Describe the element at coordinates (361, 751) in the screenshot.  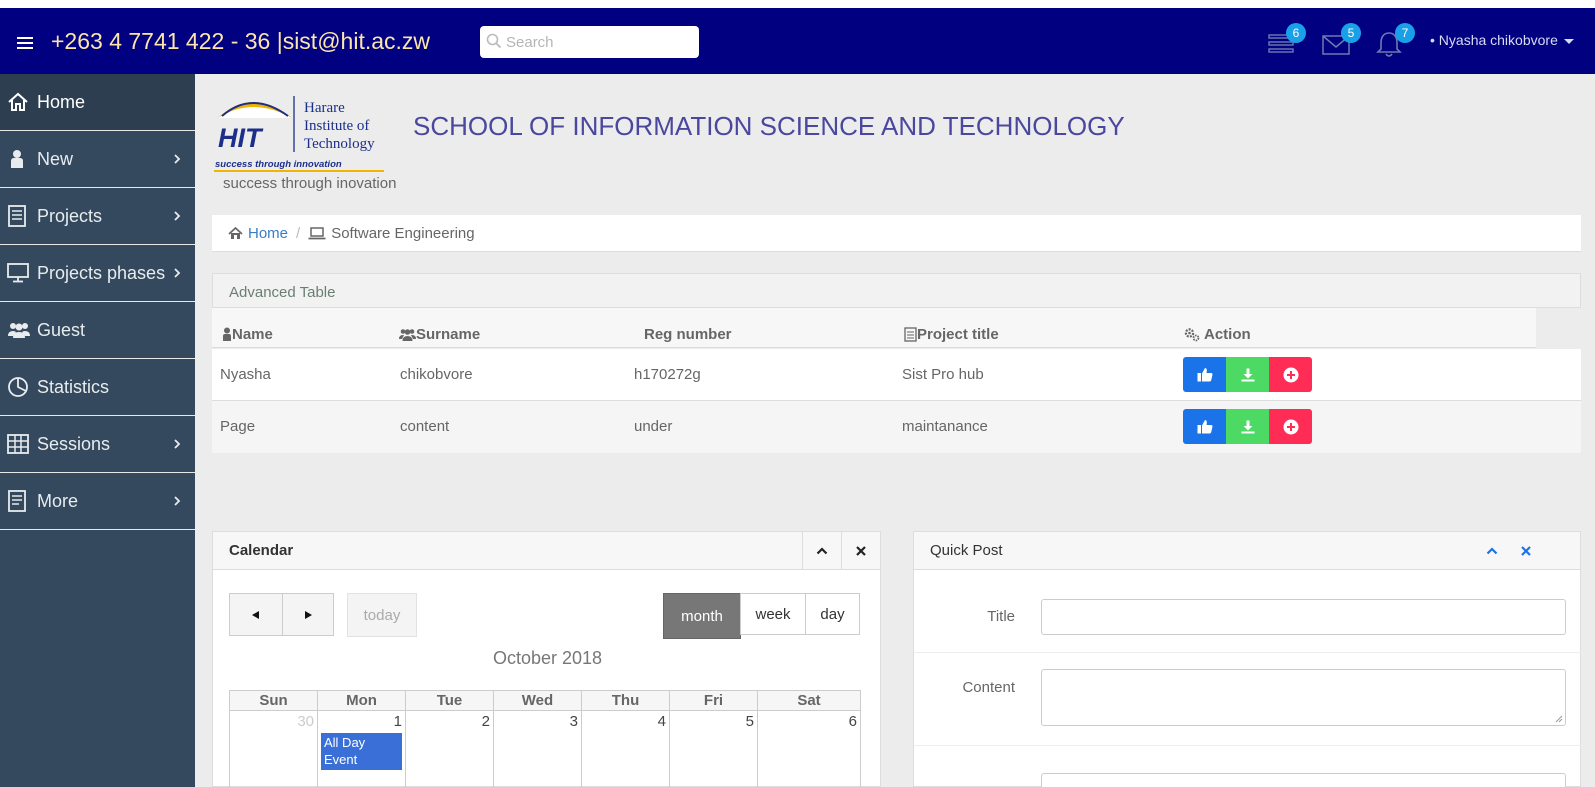
I see `calendar-event: All Day Event` at that location.